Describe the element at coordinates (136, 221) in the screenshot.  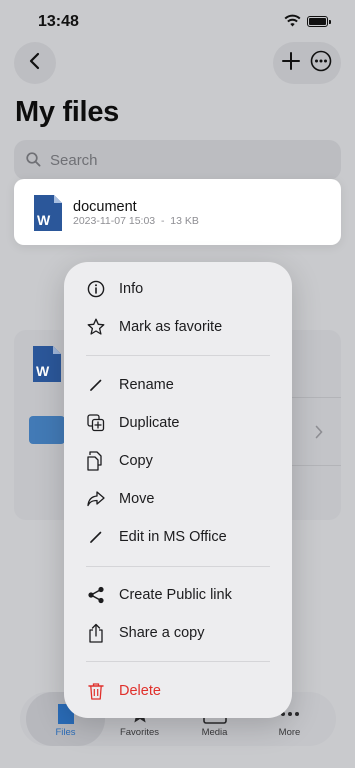
I see `file-meta: 2023-11-07 15:03 - 13 KB` at that location.